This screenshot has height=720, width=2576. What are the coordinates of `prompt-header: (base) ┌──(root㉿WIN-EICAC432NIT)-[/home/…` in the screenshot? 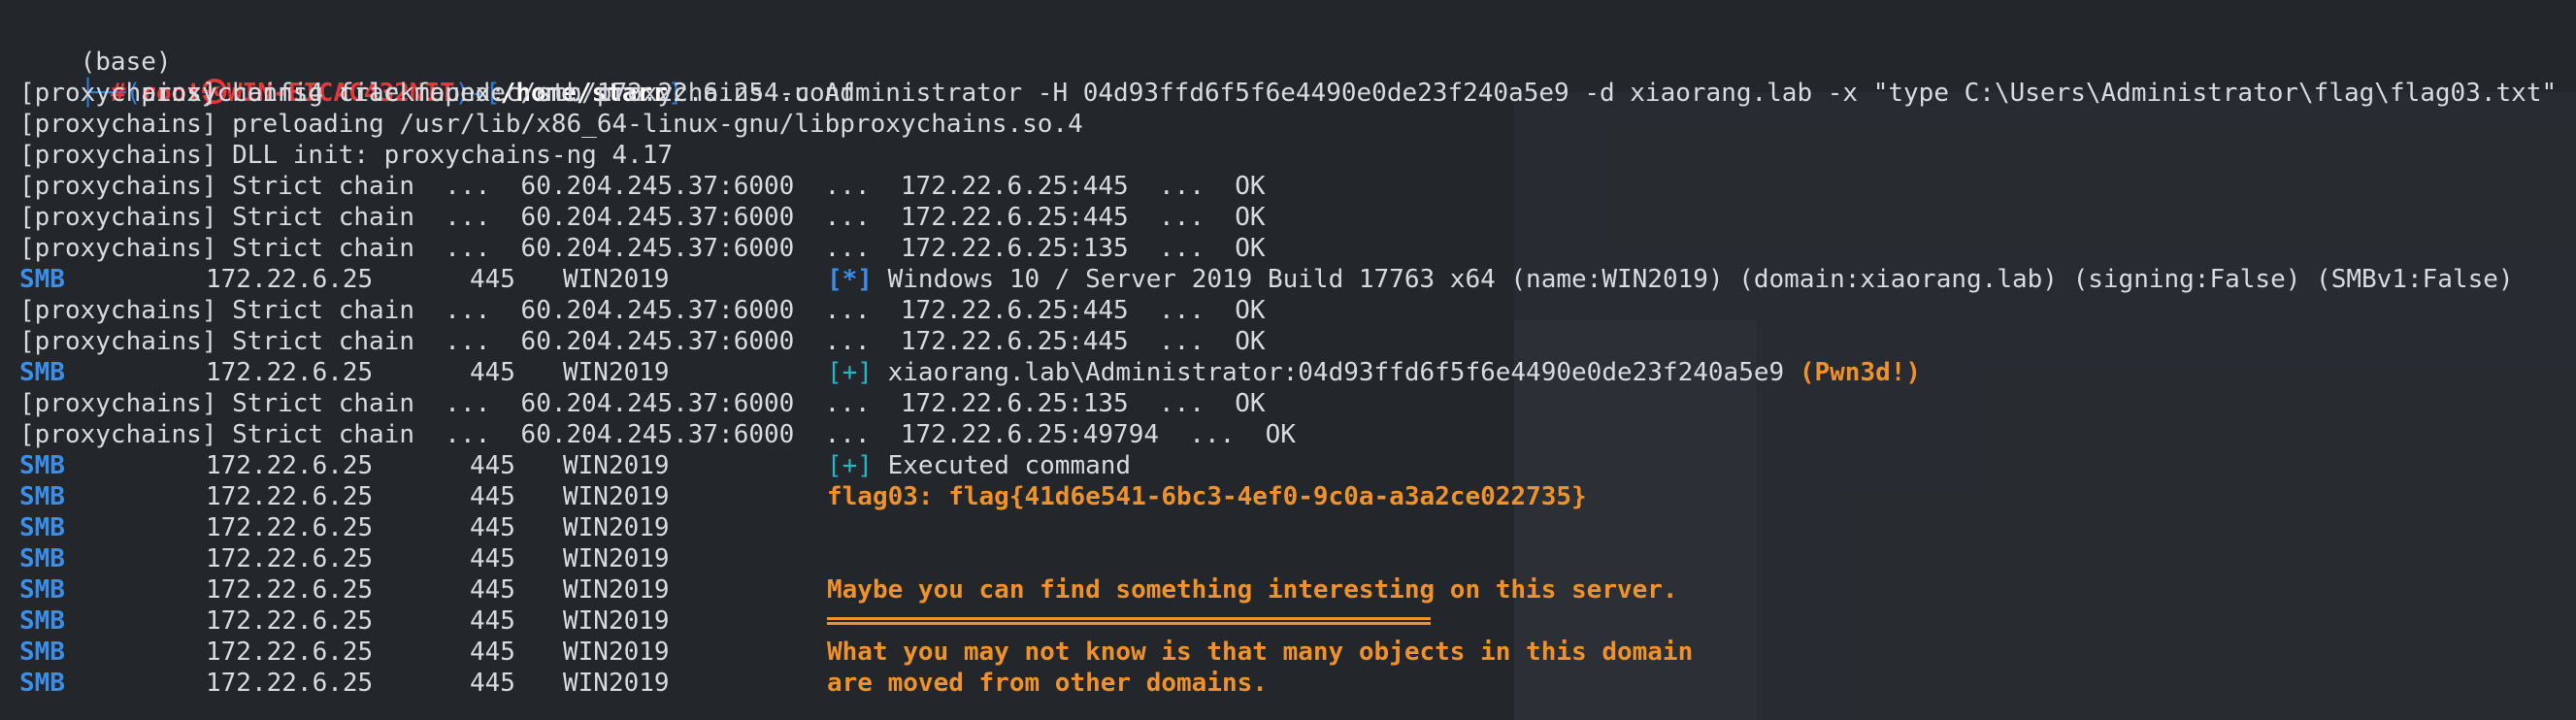 It's located at (351, 62).